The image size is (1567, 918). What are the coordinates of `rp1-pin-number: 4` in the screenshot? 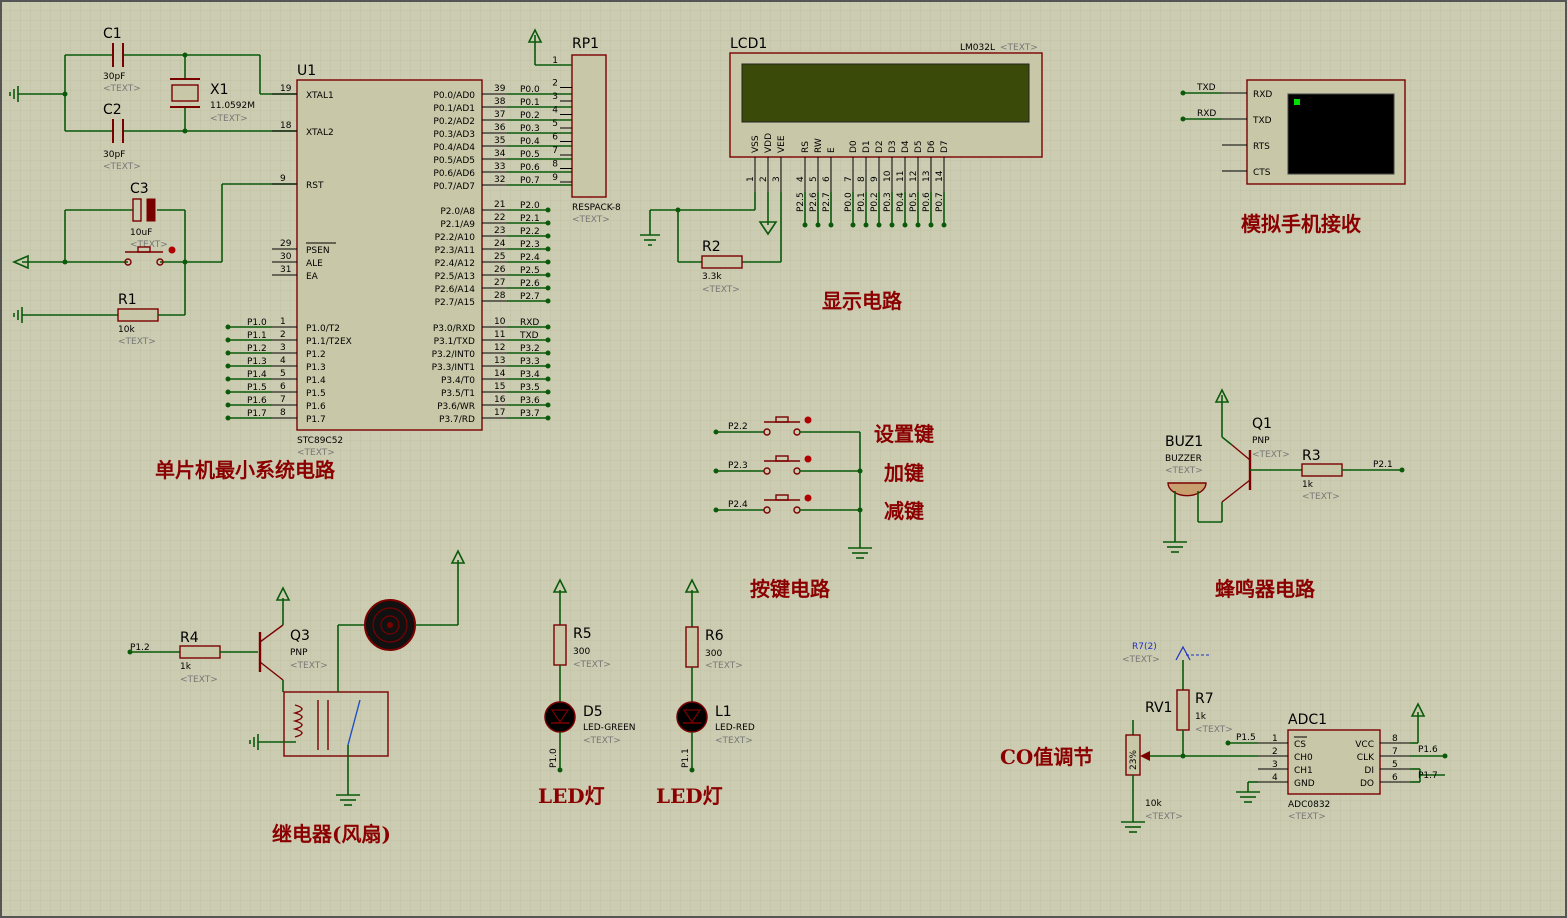 It's located at (555, 111).